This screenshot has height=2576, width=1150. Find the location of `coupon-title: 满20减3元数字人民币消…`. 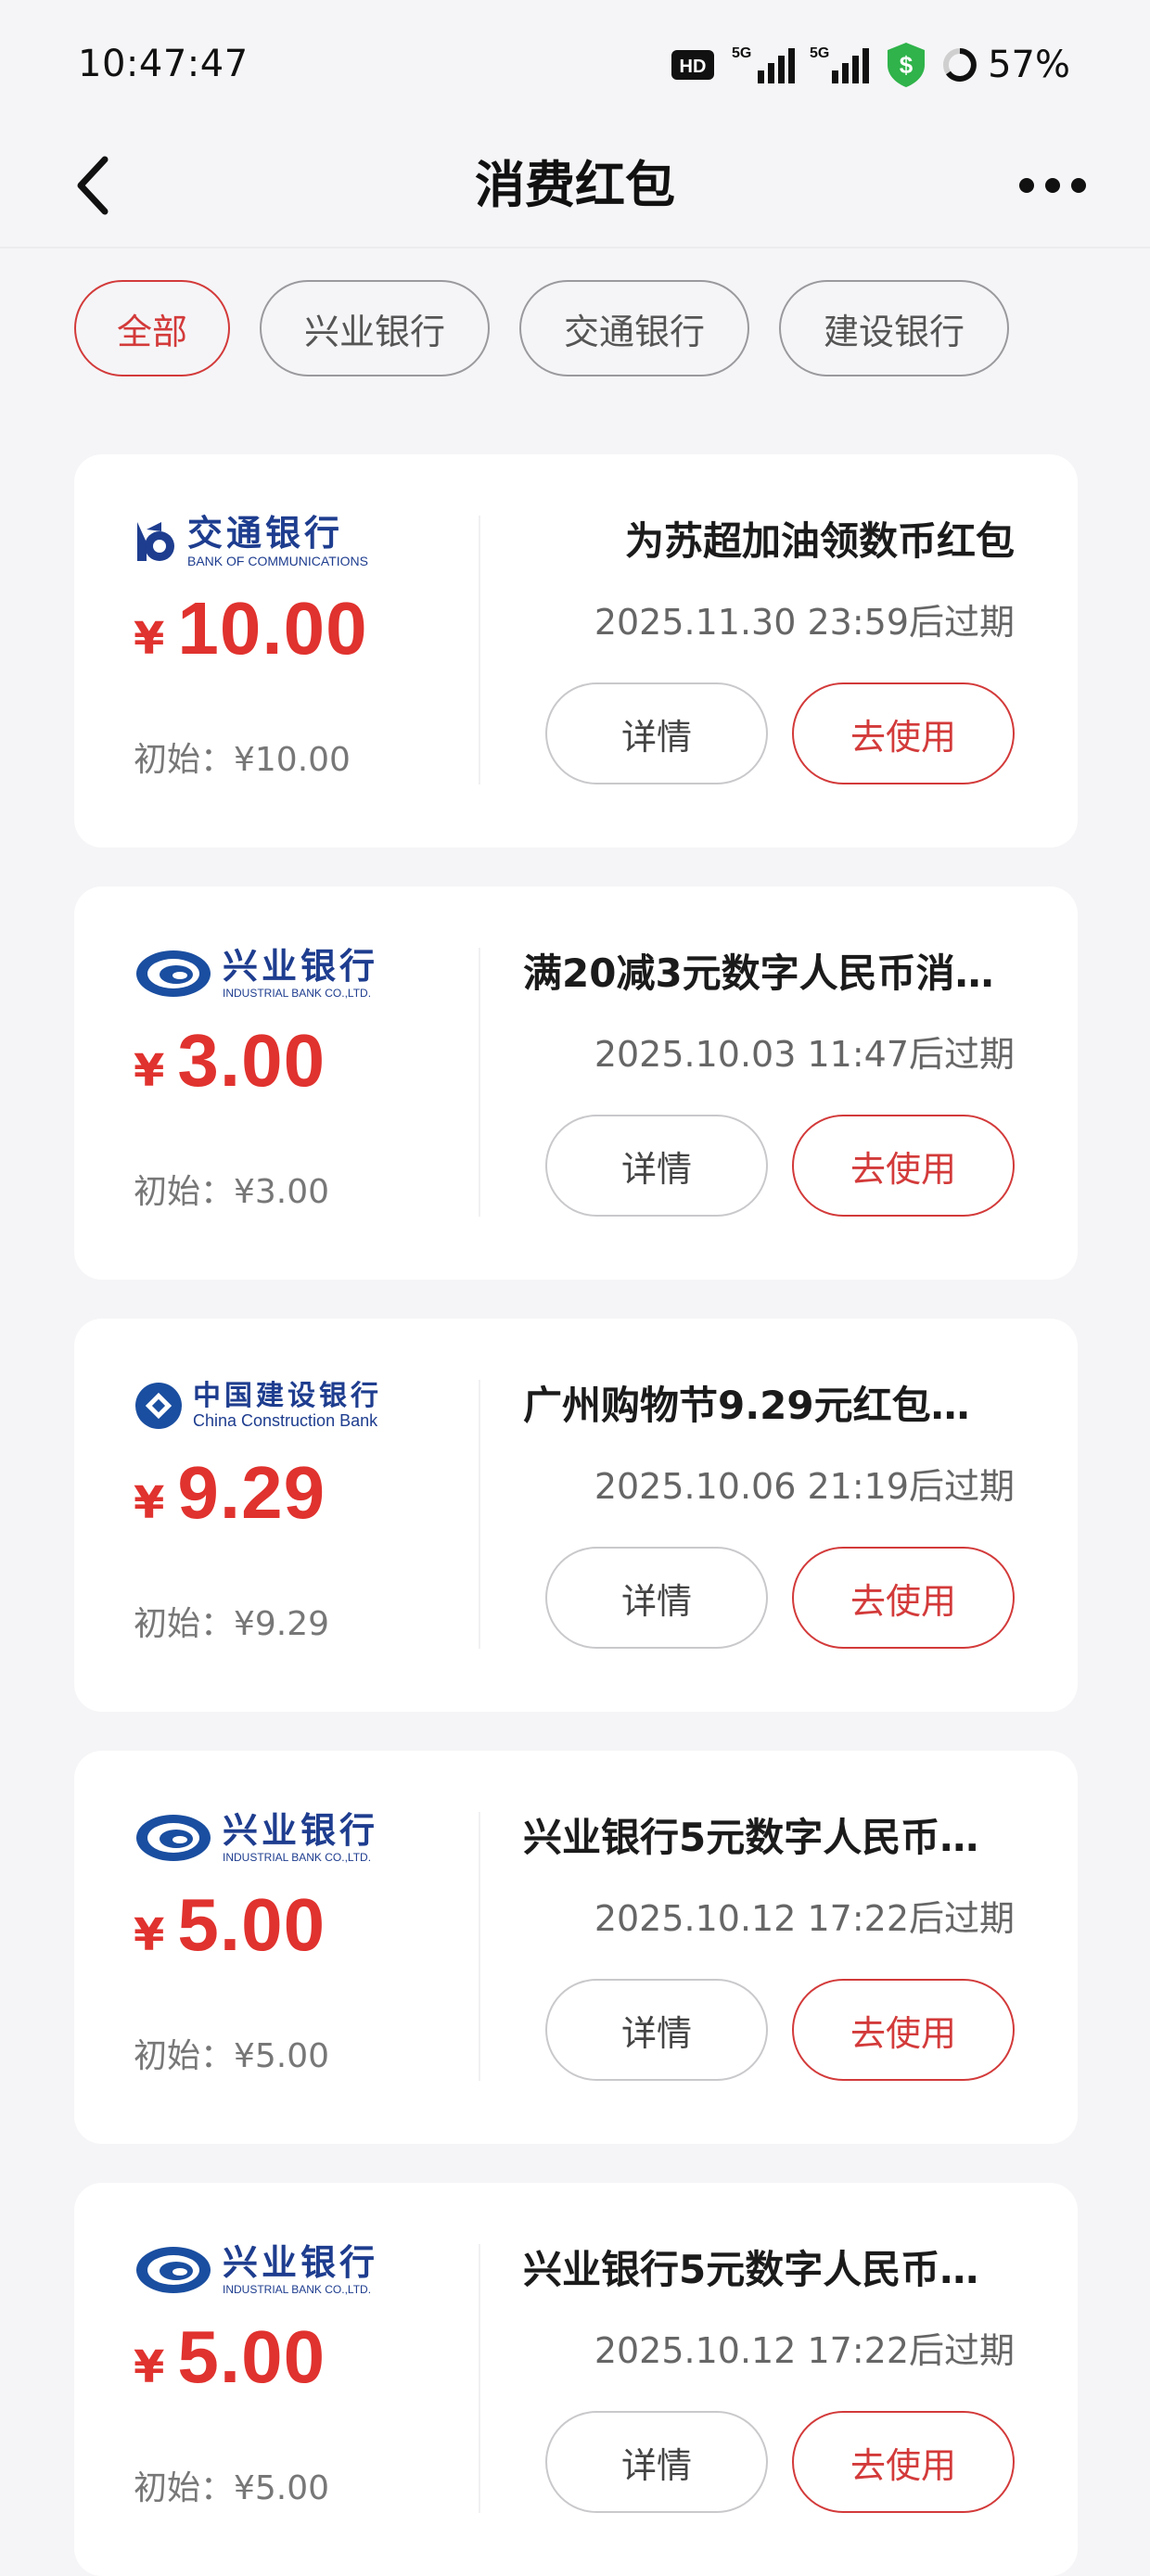

coupon-title: 满20减3元数字人民币消… is located at coordinates (758, 973).